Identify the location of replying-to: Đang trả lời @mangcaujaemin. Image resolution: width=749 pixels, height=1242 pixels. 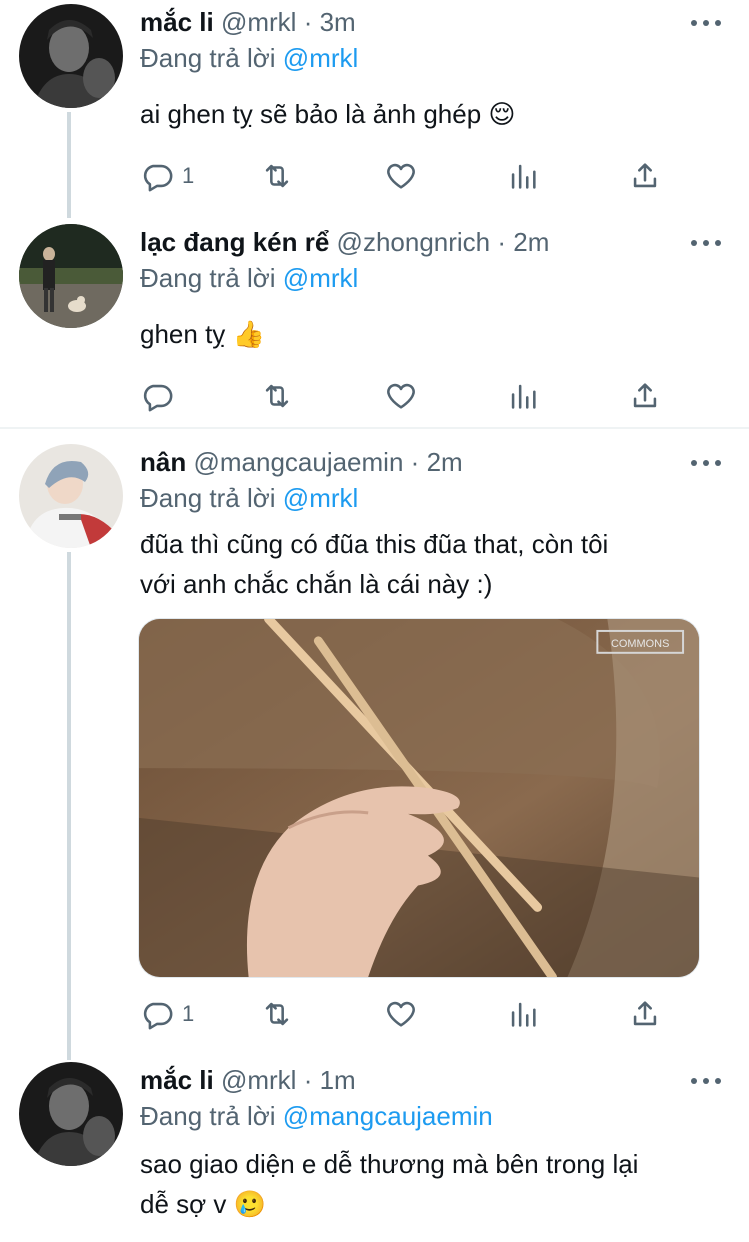
(316, 1116).